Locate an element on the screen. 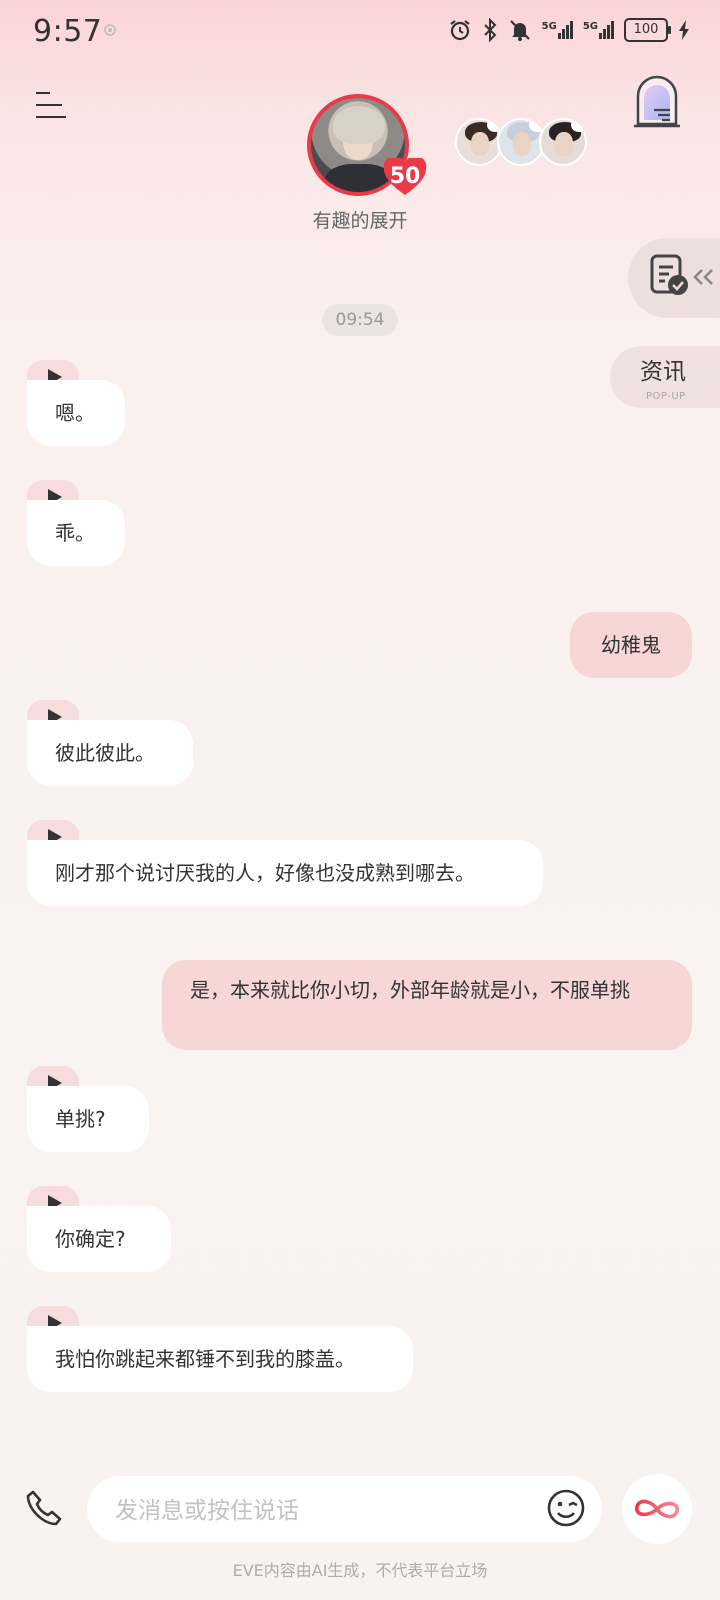 This screenshot has height=1600, width=720. location-dot-icon is located at coordinates (110, 30).